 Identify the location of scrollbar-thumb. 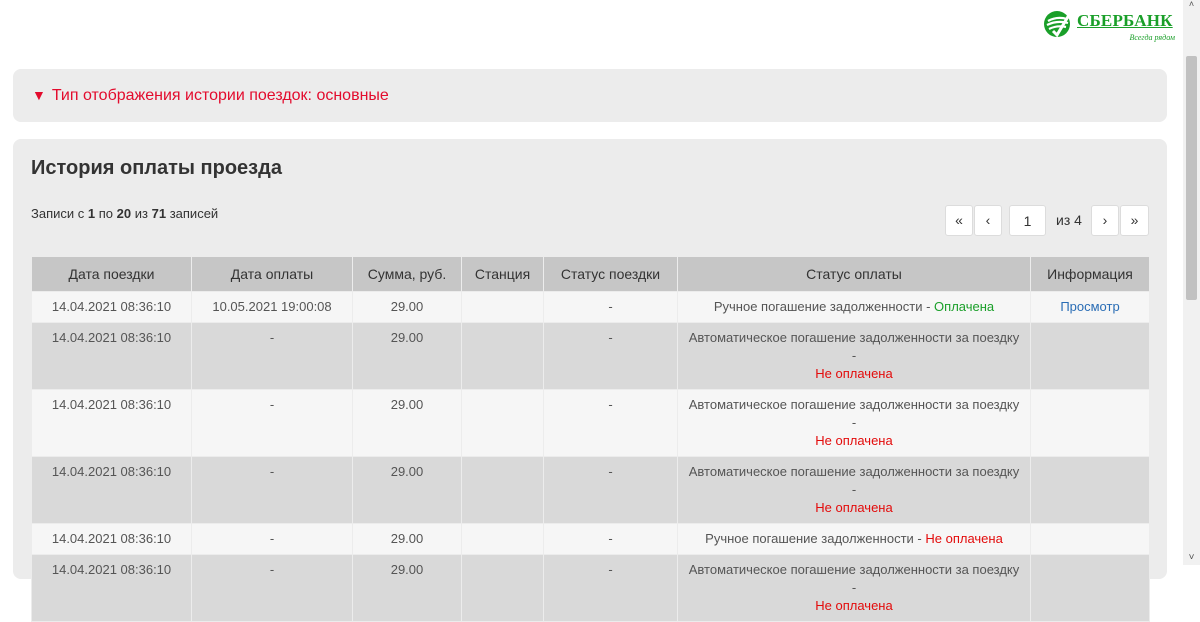
(1191, 178).